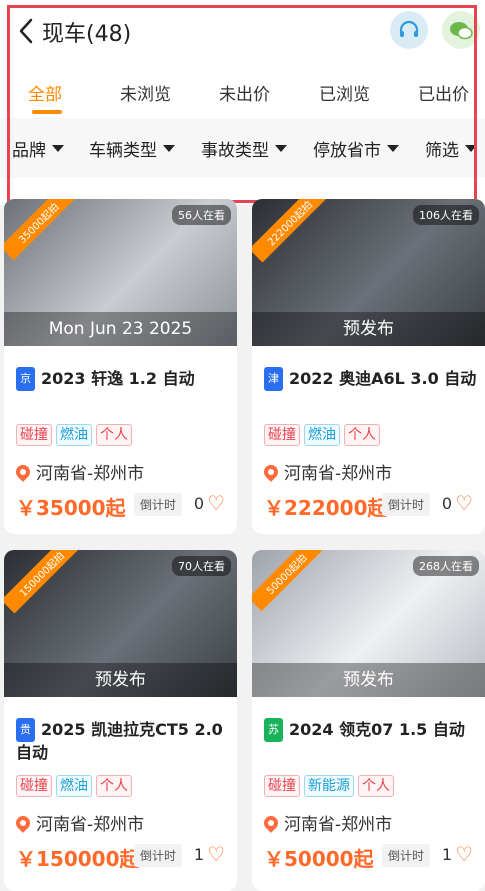 The width and height of the screenshot is (485, 891). I want to click on starting-price-ribbon: 150000起拍, so click(43, 582).